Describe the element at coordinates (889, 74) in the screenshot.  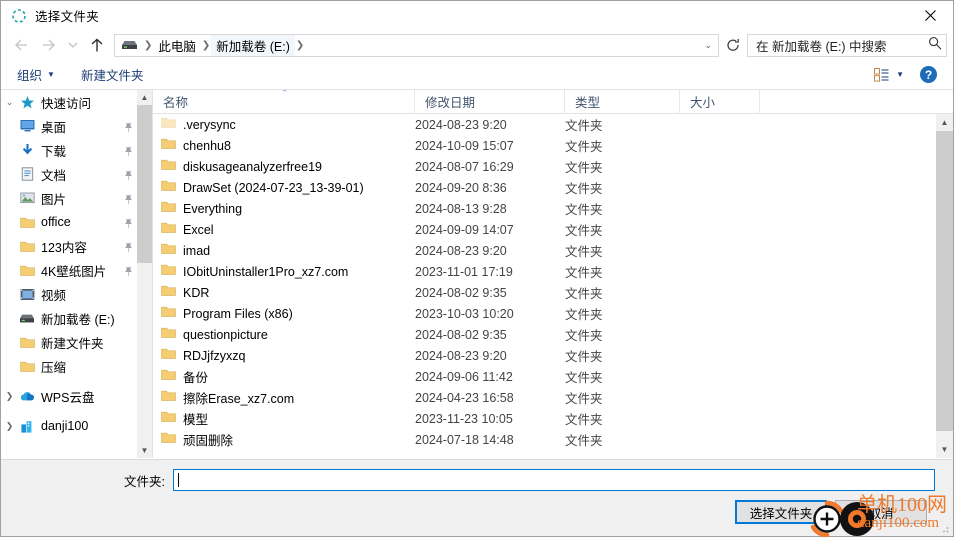
I see `view-mode-button: ▼` at that location.